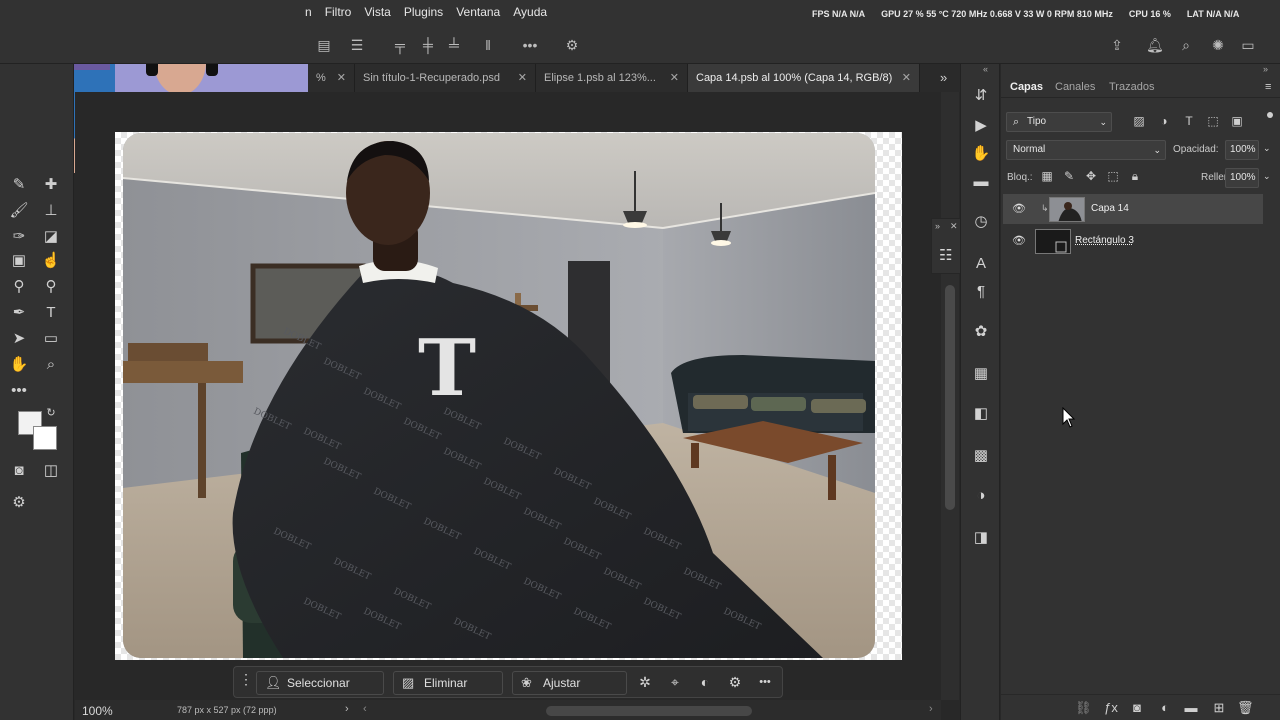 This screenshot has width=1280, height=720. Describe the element at coordinates (1110, 208) in the screenshot. I see `layer-name: Capa 14` at that location.